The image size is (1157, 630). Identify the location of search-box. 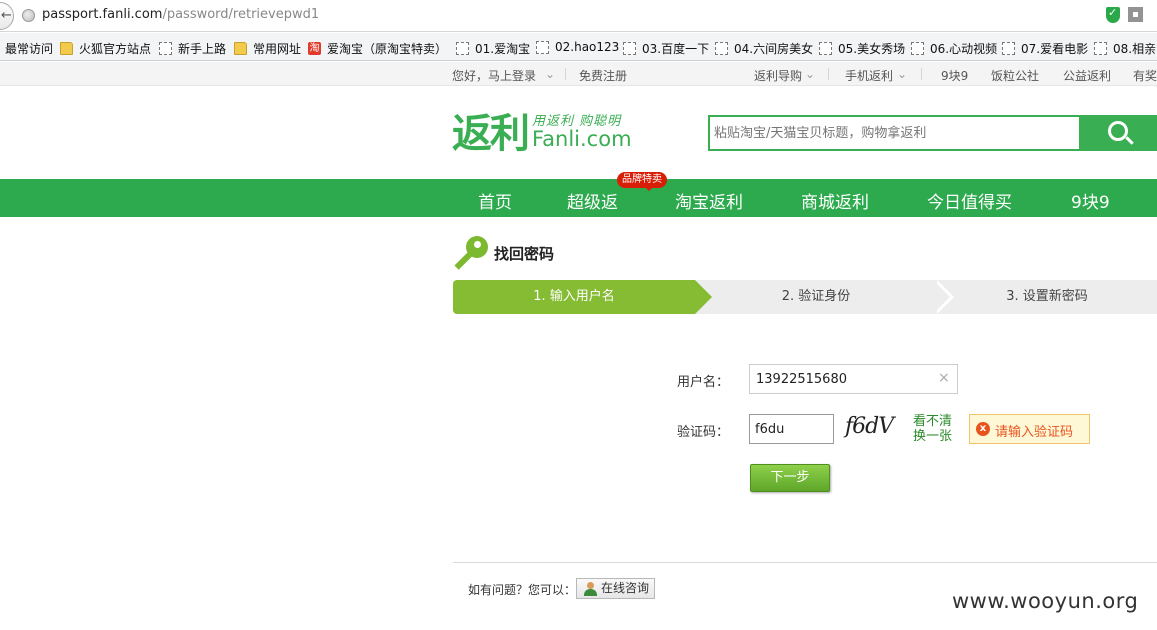
(894, 133).